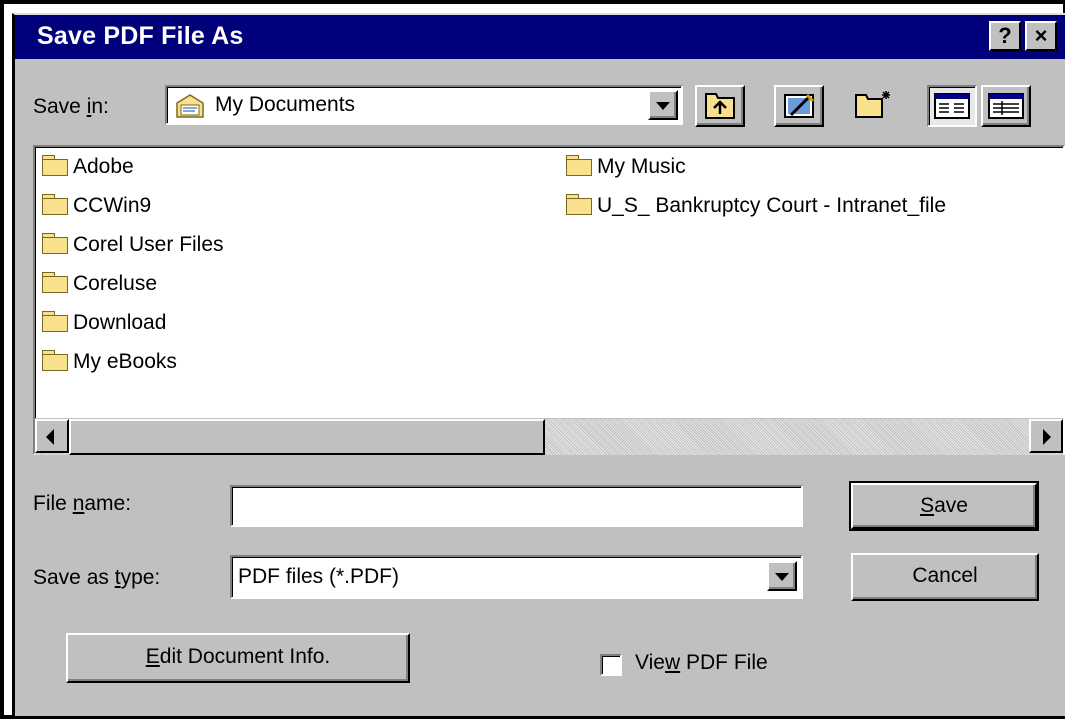  Describe the element at coordinates (549, 436) in the screenshot. I see `horizontal-scrollbar` at that location.